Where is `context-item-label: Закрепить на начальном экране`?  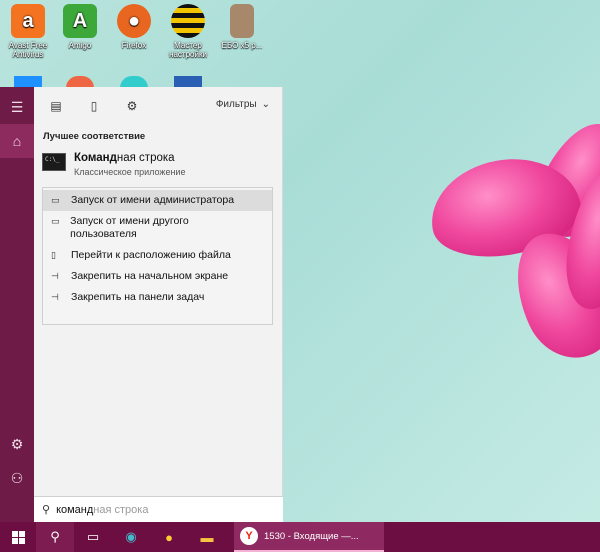 context-item-label: Закрепить на начальном экране is located at coordinates (150, 276).